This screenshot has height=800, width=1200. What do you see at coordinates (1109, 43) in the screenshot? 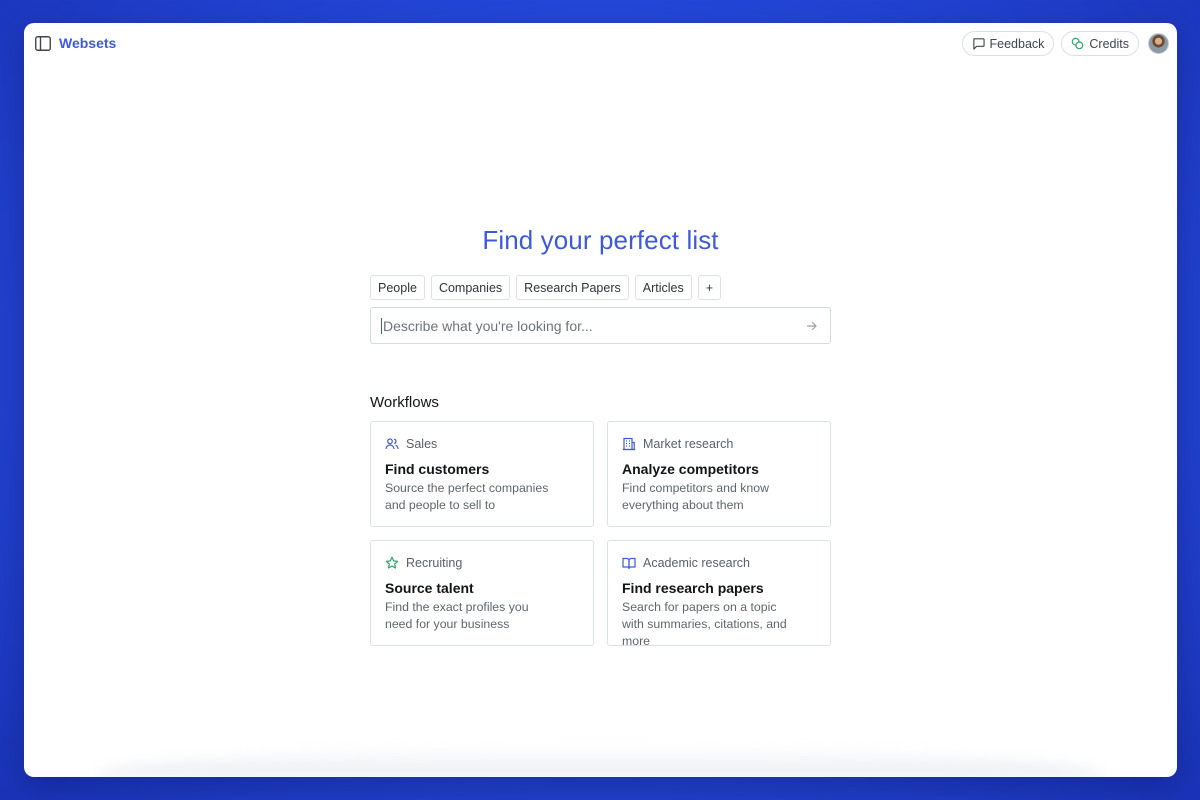
I see `credits-label: Credits` at bounding box center [1109, 43].